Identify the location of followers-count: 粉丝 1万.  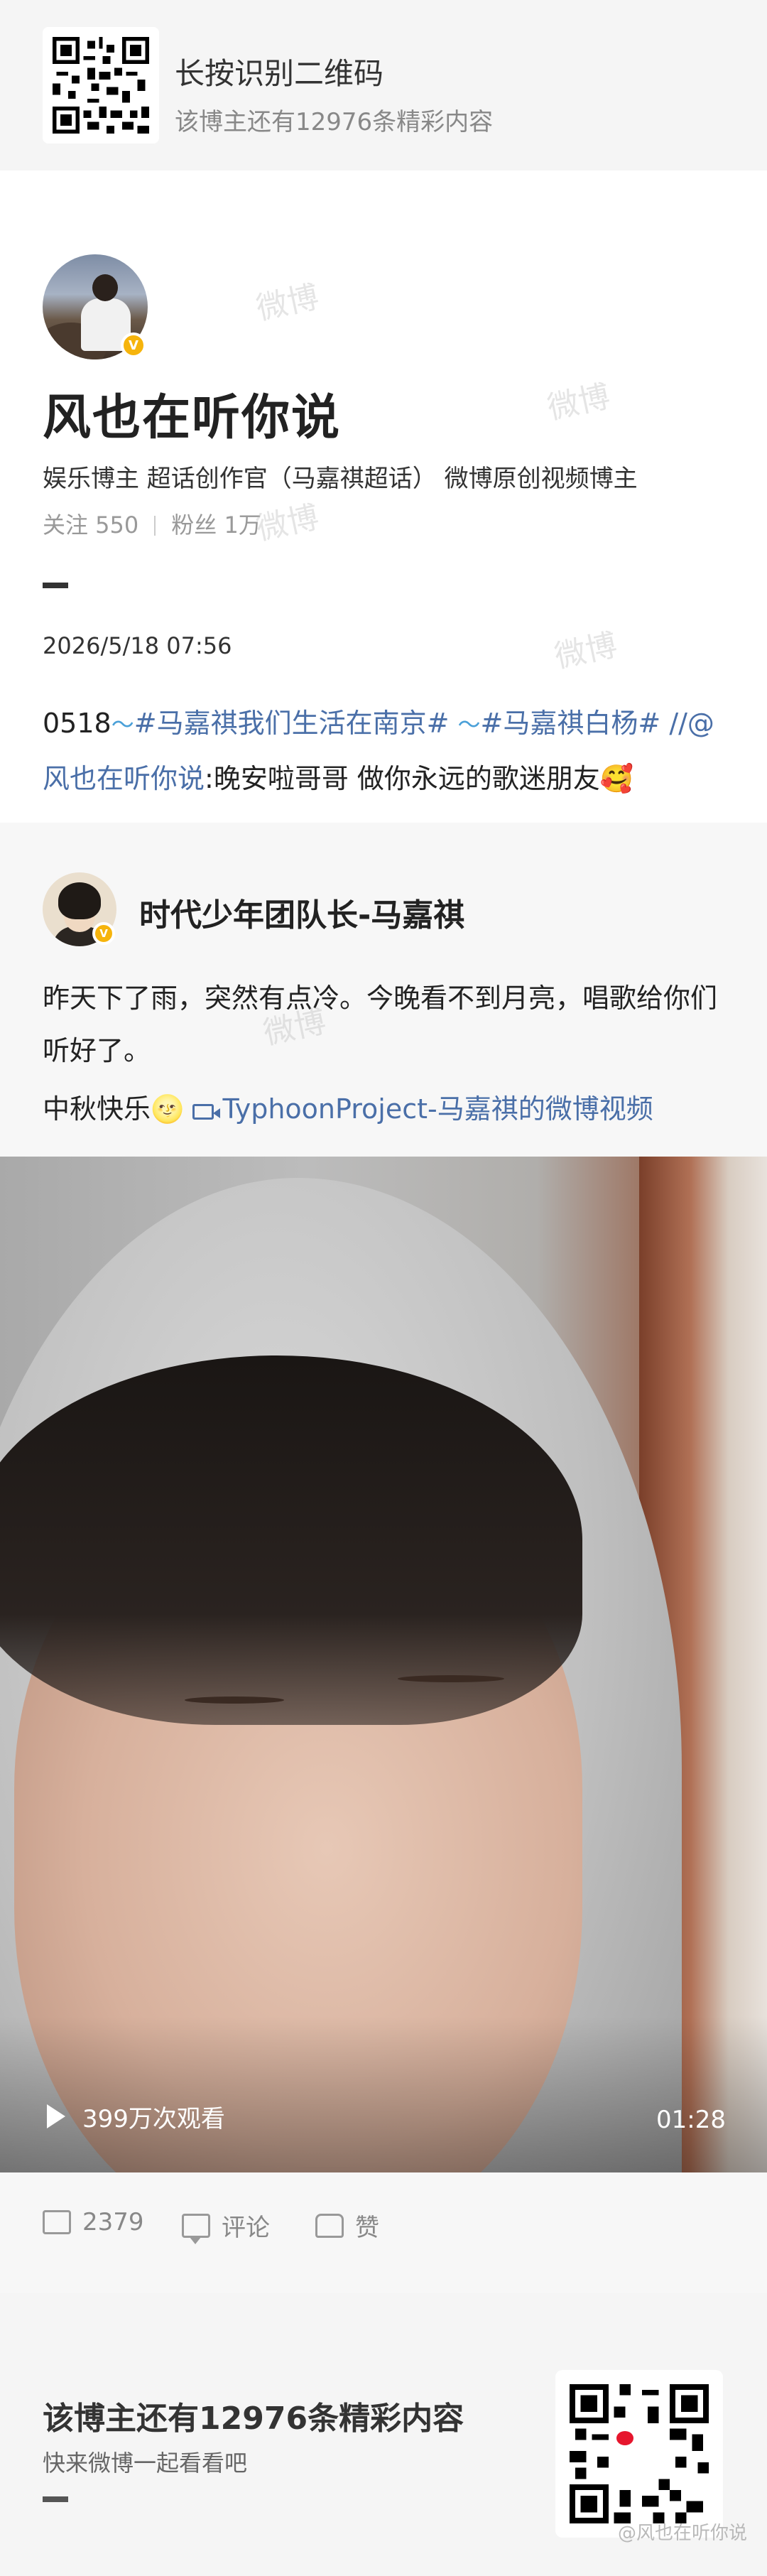
(216, 525).